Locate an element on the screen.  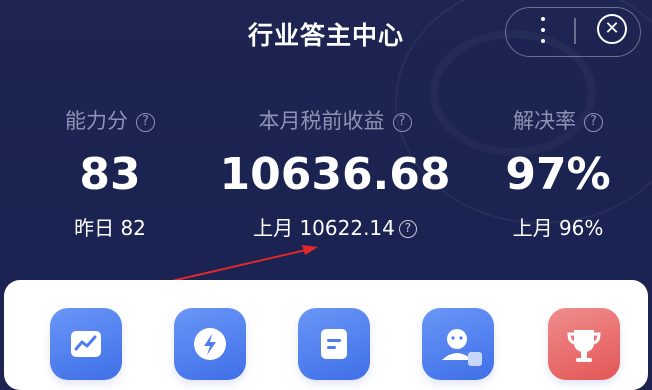
trend-chart-icon is located at coordinates (86, 344).